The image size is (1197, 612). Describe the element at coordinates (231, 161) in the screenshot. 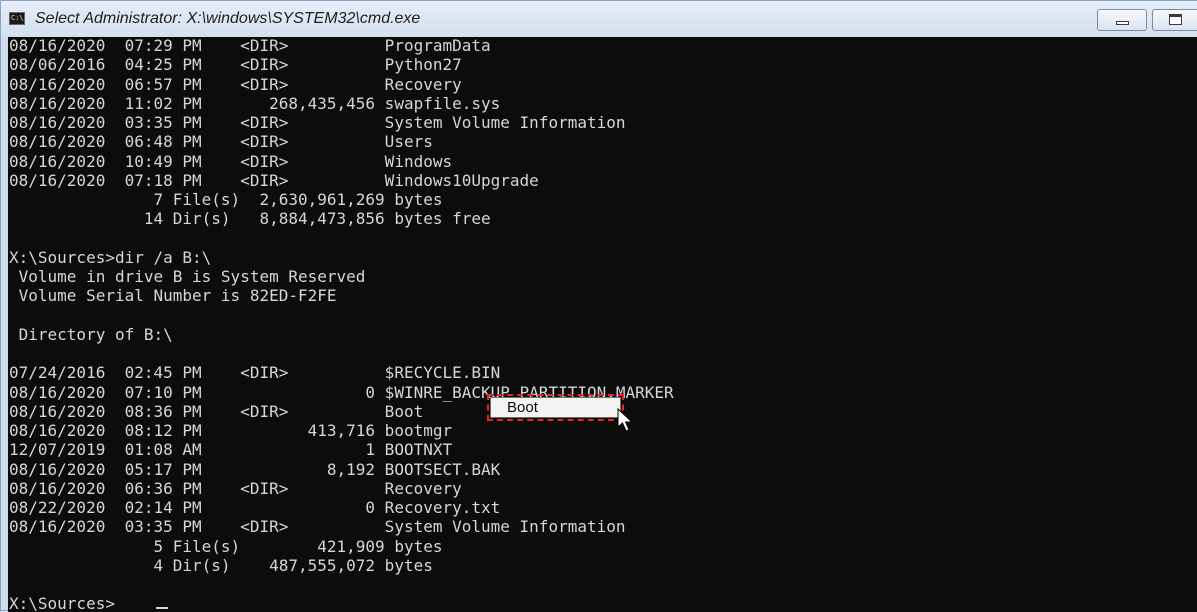

I see `console-line: 08/16/2020 10:49 PM <DIR> Windows` at that location.